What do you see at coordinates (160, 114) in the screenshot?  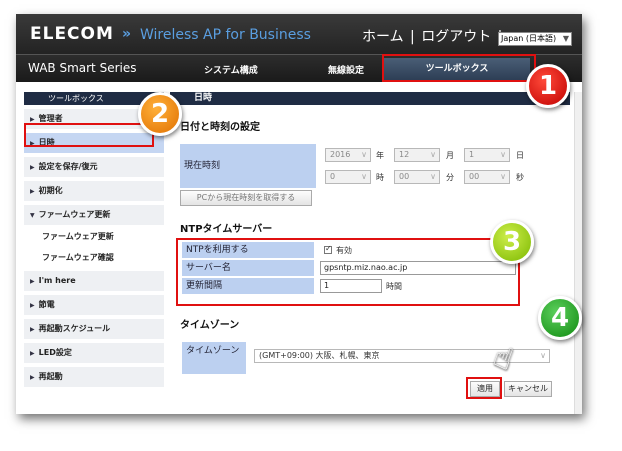 I see `step-badge-2: 2` at bounding box center [160, 114].